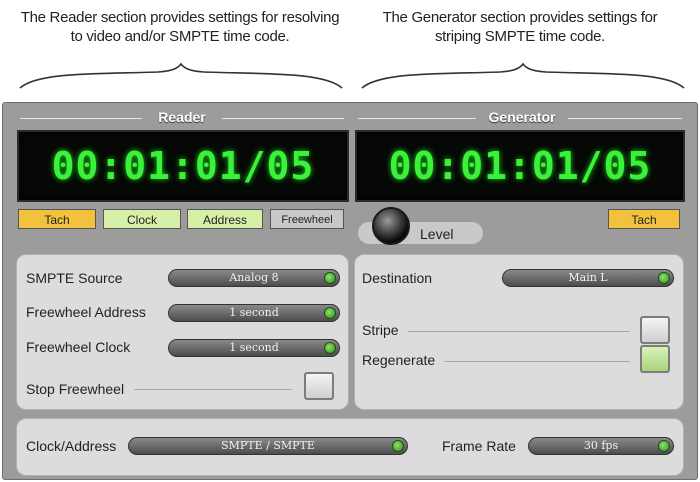  What do you see at coordinates (519, 331) in the screenshot?
I see `stripe-leader` at bounding box center [519, 331].